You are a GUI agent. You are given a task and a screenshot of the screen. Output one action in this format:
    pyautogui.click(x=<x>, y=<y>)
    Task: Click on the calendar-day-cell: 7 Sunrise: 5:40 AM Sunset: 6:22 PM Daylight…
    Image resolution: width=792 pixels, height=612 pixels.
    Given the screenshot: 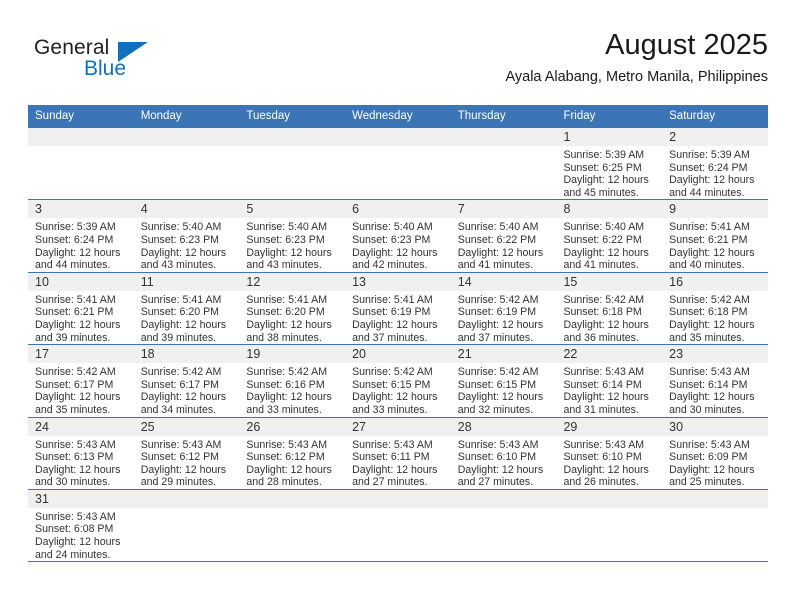 What is the action you would take?
    pyautogui.click(x=503, y=236)
    